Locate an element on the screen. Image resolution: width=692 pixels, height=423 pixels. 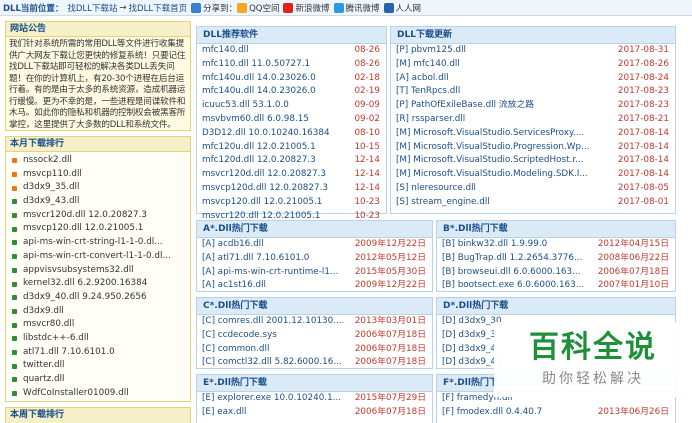
ranking-item: d3dx9_40.dll 9.24.950.2656 is located at coordinates (98, 298).